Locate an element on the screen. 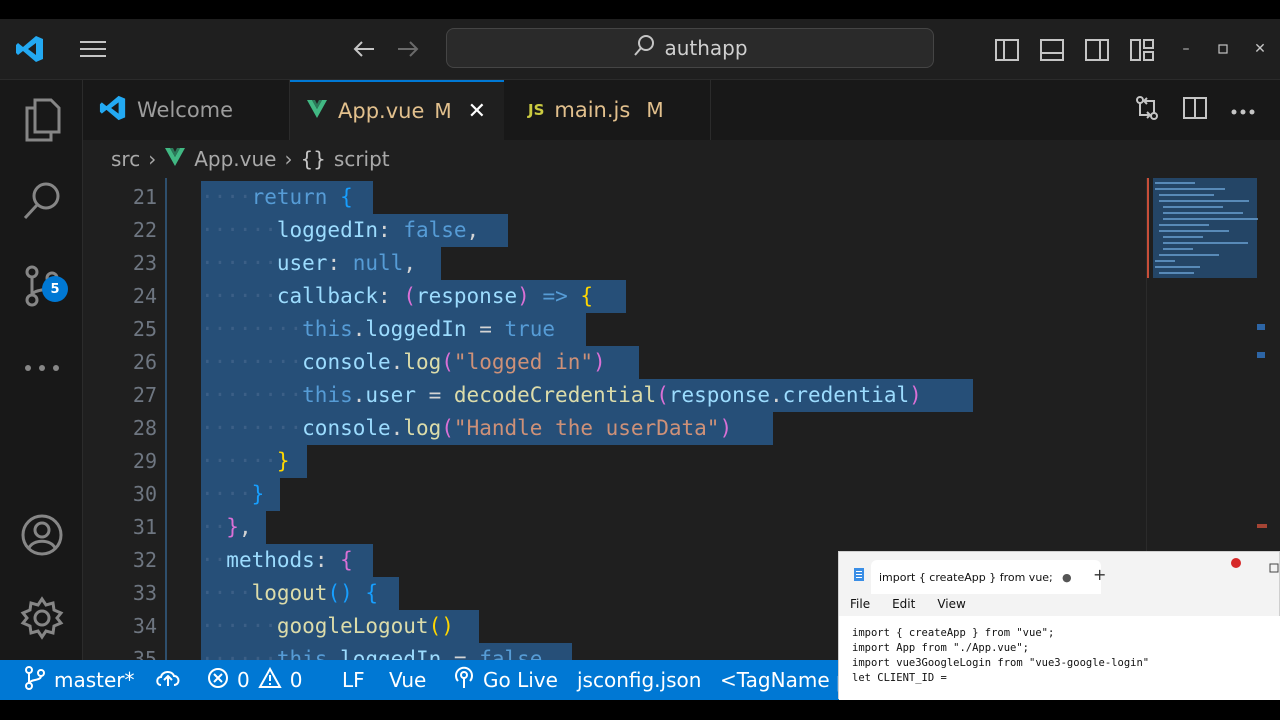  chevron-right-icon: › is located at coordinates (152, 159).